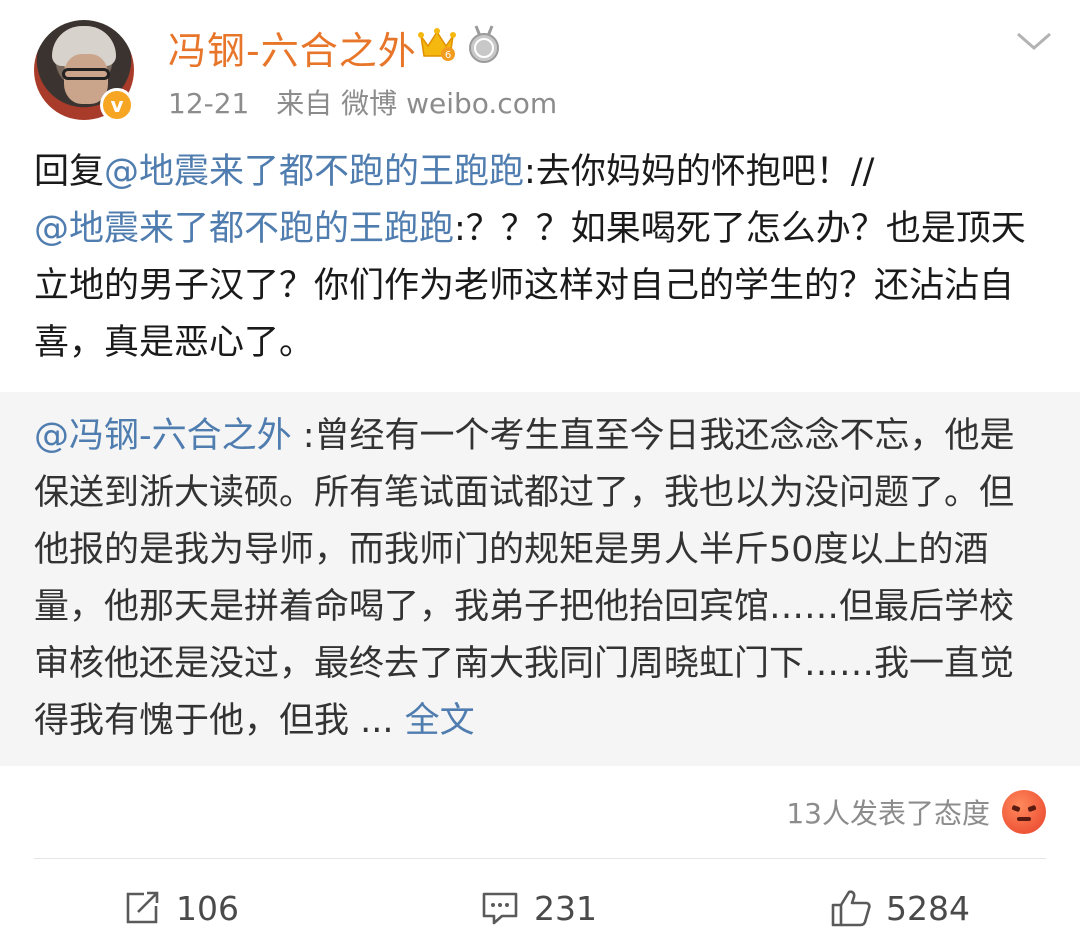 Image resolution: width=1080 pixels, height=944 pixels. I want to click on post-text-segment: :去你妈妈的怀抱吧！//, so click(699, 172).